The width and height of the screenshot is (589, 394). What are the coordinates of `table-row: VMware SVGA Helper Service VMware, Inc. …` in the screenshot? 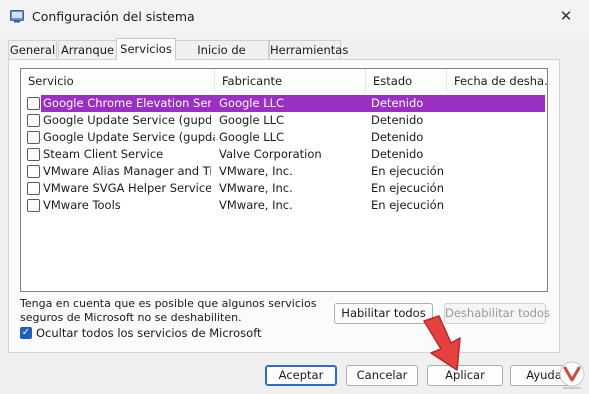 It's located at (284, 188).